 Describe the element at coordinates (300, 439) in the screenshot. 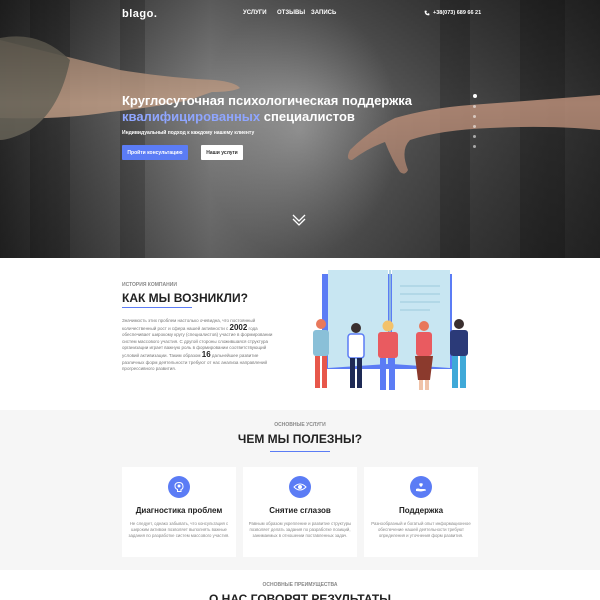

I see `services-title: ЧЕМ МЫ ПОЛЕЗНЫ?` at that location.